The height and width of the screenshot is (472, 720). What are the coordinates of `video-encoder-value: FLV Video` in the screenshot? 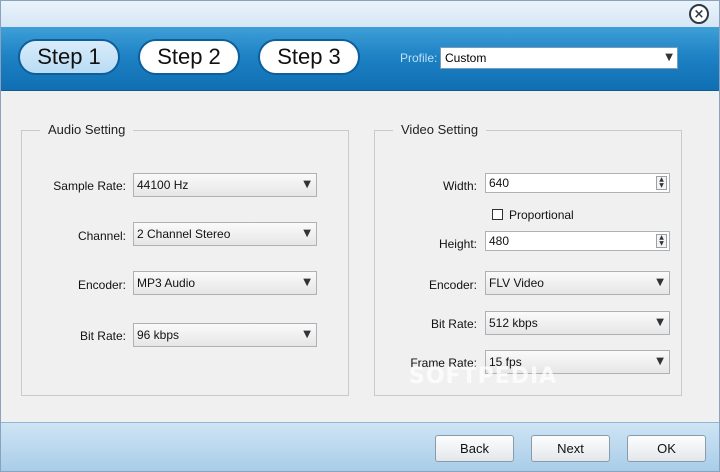 It's located at (516, 283).